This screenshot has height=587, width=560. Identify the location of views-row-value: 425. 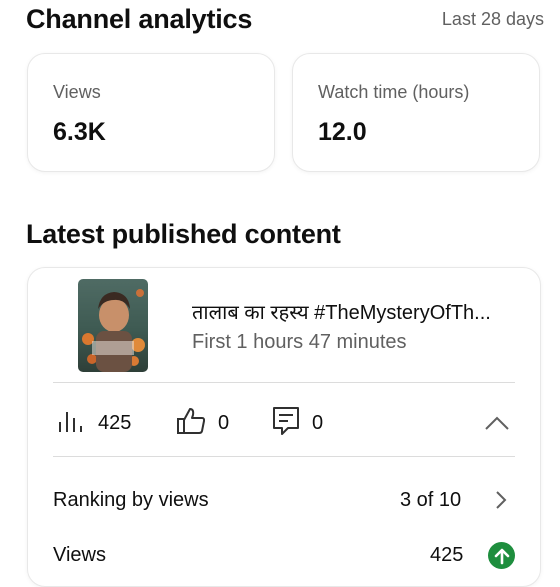
(447, 555).